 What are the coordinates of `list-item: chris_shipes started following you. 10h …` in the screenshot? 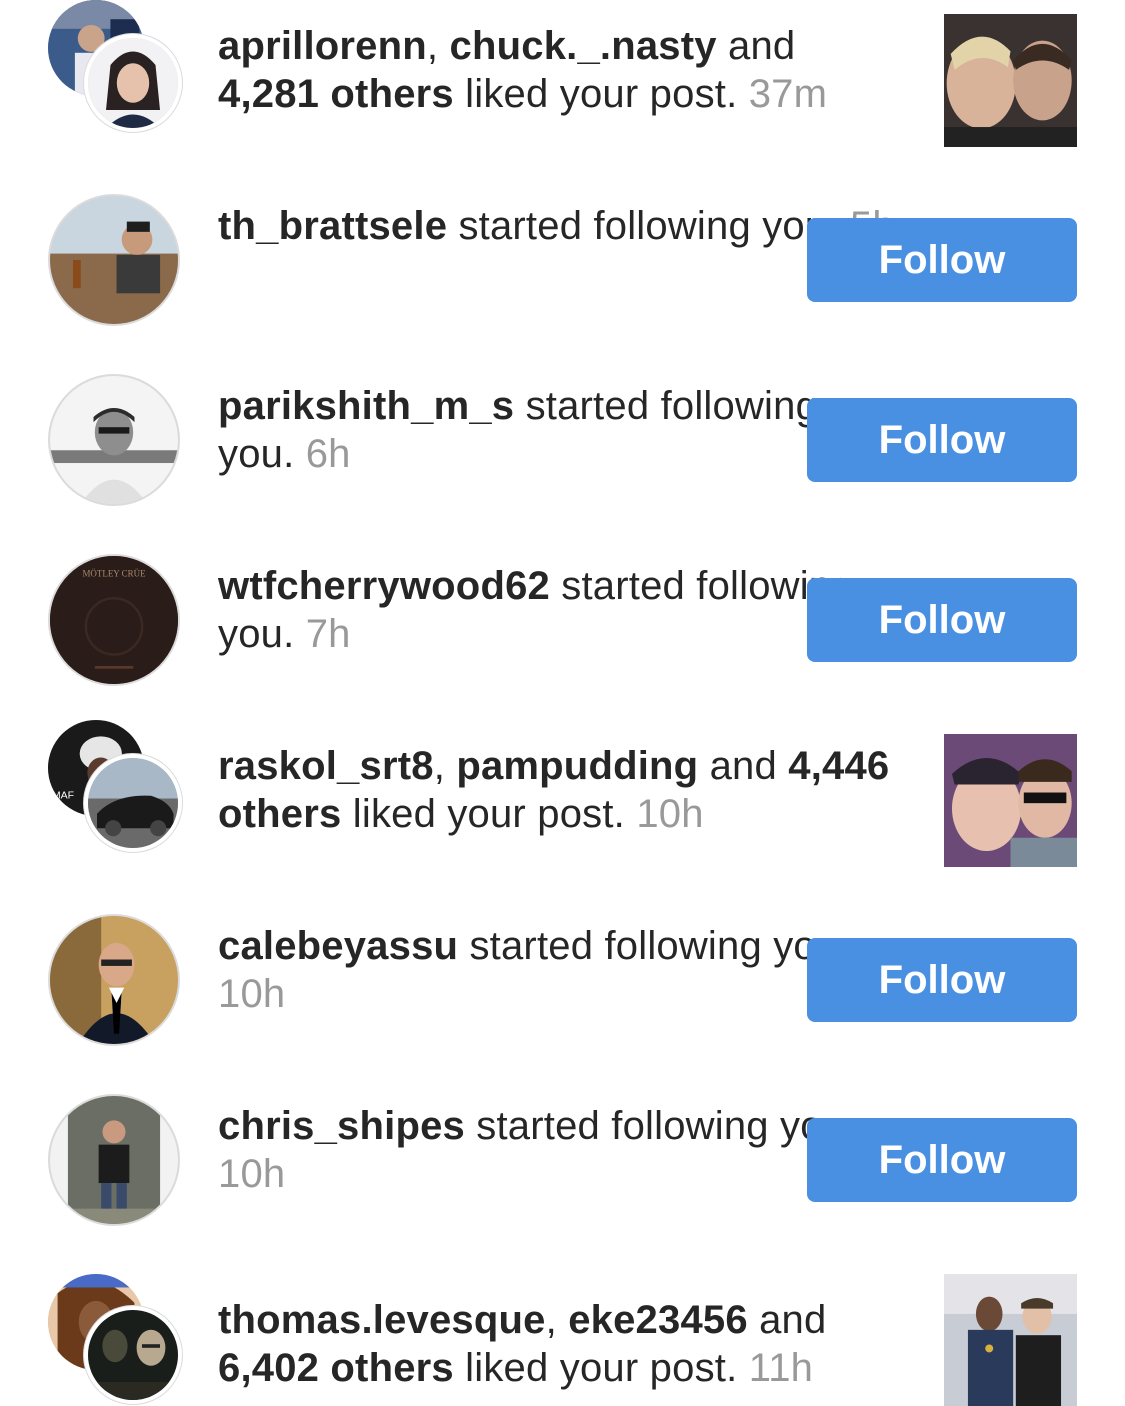 It's located at (562, 1170).